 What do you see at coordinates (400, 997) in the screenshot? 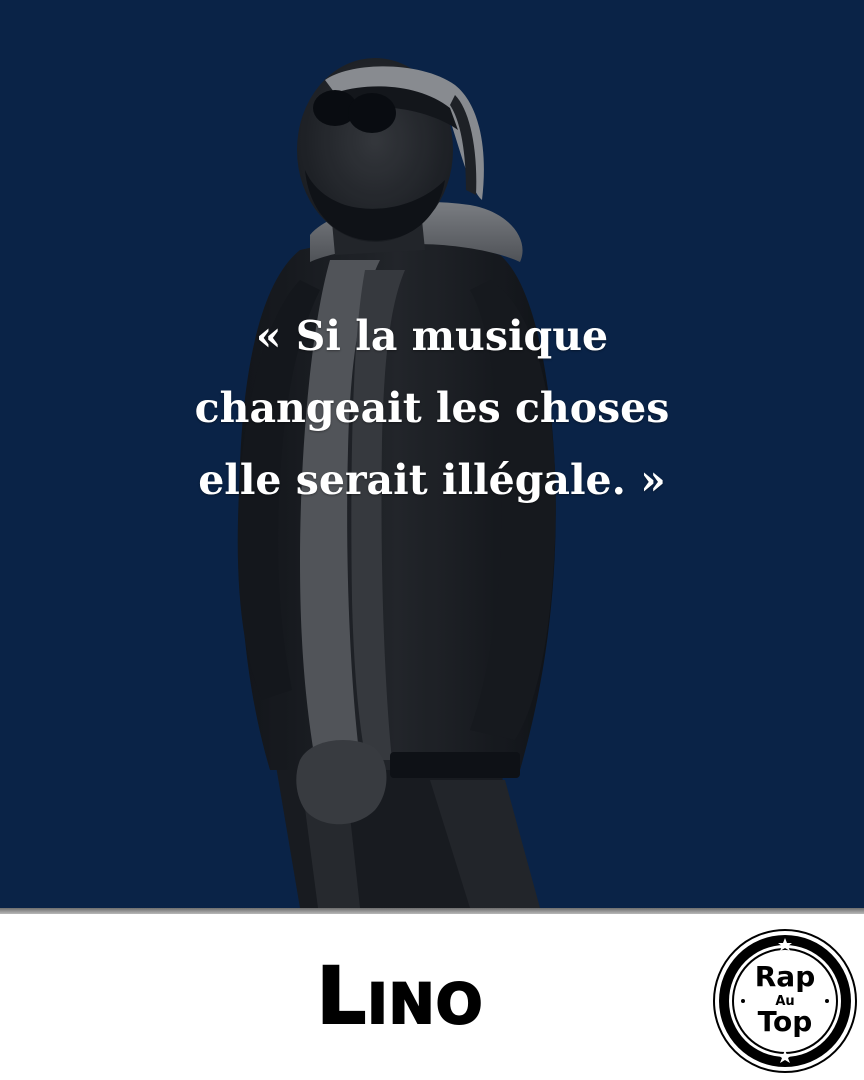
I see `artist-name: Lino` at bounding box center [400, 997].